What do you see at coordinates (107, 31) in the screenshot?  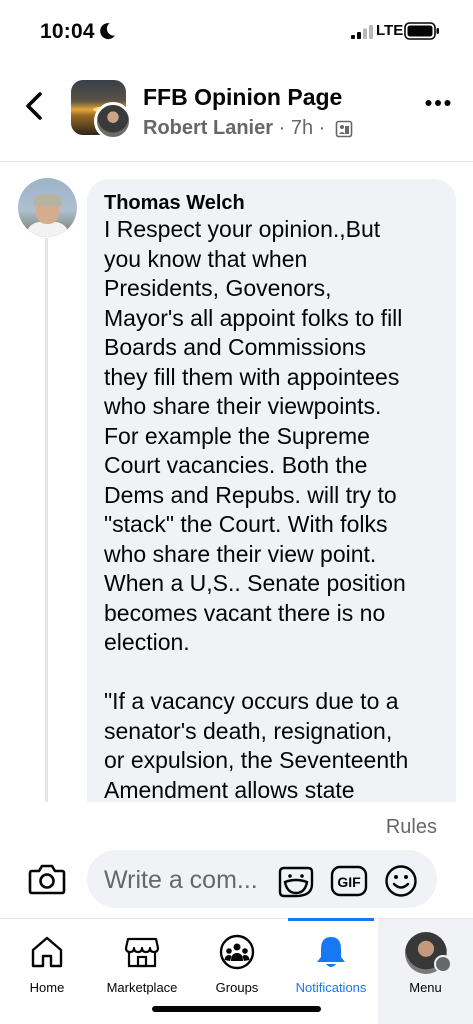 I see `moon-icon` at bounding box center [107, 31].